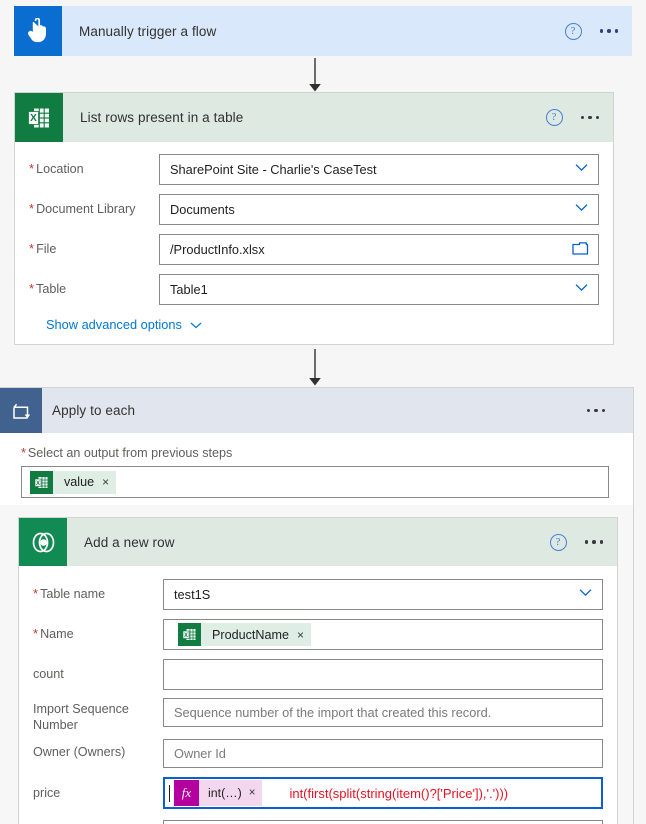 The image size is (646, 824). I want to click on field-row-owner: Owner (Owners) Owner Id, so click(318, 753).